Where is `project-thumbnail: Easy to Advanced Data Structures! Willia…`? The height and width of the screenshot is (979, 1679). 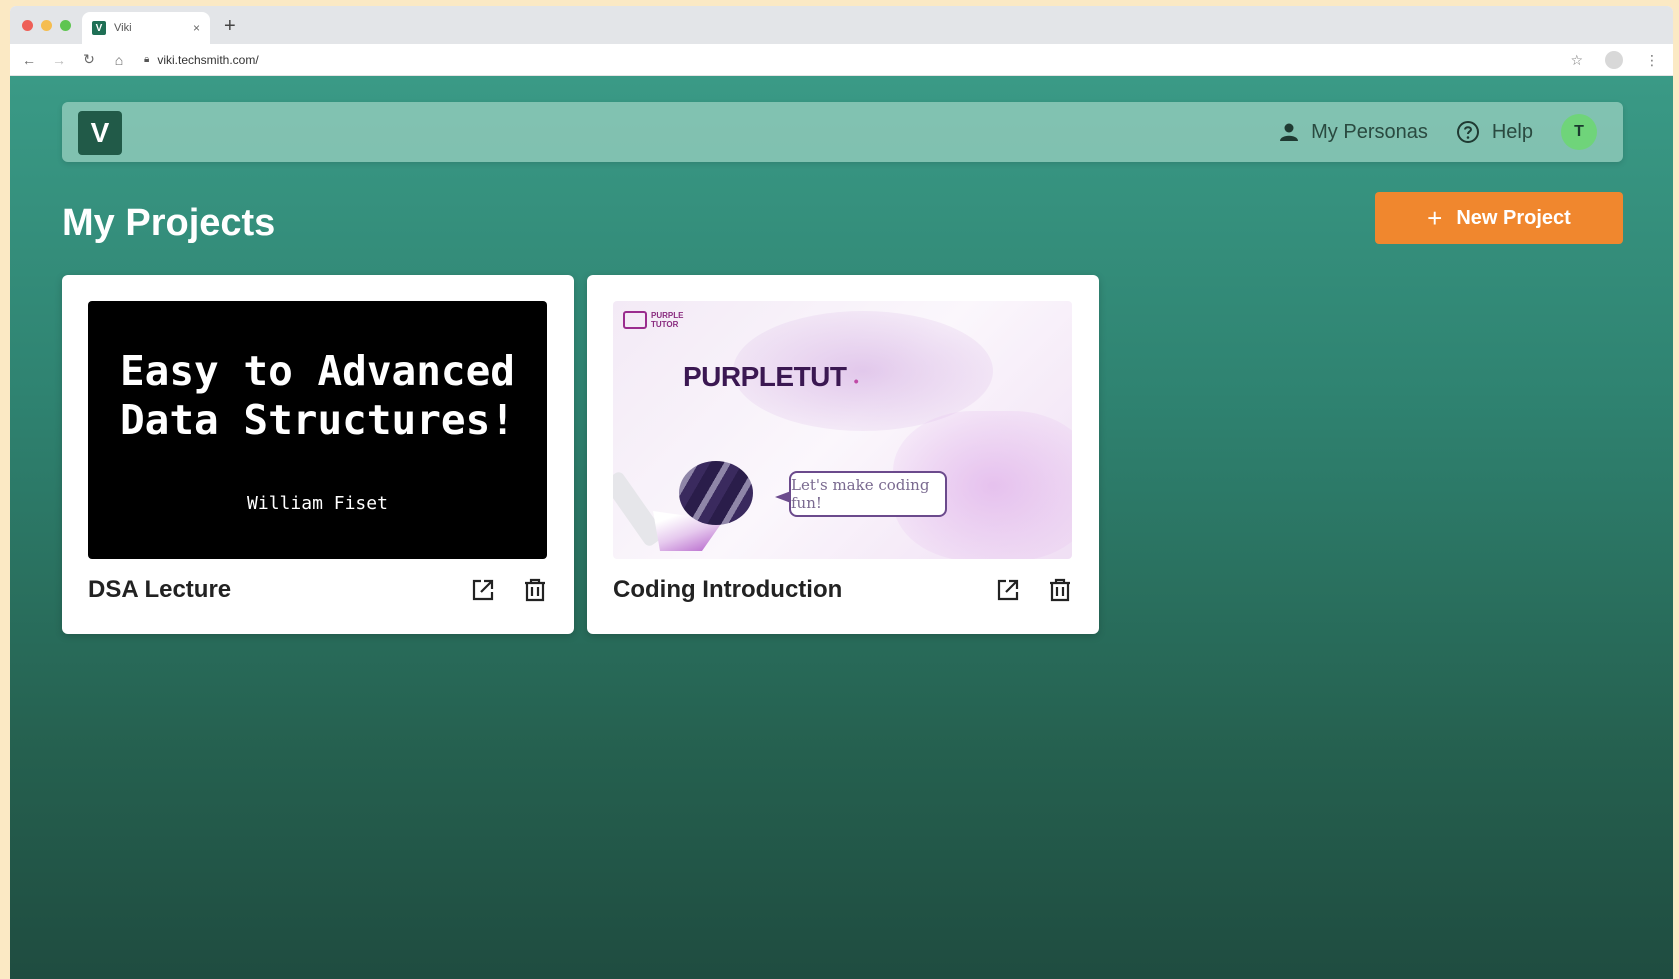
project-thumbnail: Easy to Advanced Data Structures! Willia… is located at coordinates (317, 430).